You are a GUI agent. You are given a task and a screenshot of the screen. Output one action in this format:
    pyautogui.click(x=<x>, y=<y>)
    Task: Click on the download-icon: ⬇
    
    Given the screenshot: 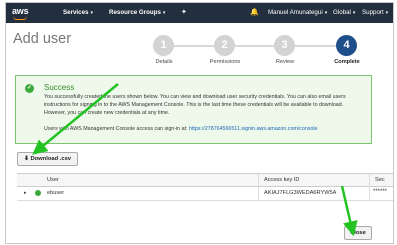 What is the action you would take?
    pyautogui.click(x=26, y=159)
    